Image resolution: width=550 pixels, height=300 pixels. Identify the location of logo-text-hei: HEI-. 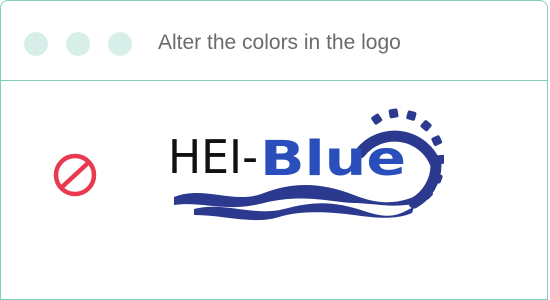
(213, 157).